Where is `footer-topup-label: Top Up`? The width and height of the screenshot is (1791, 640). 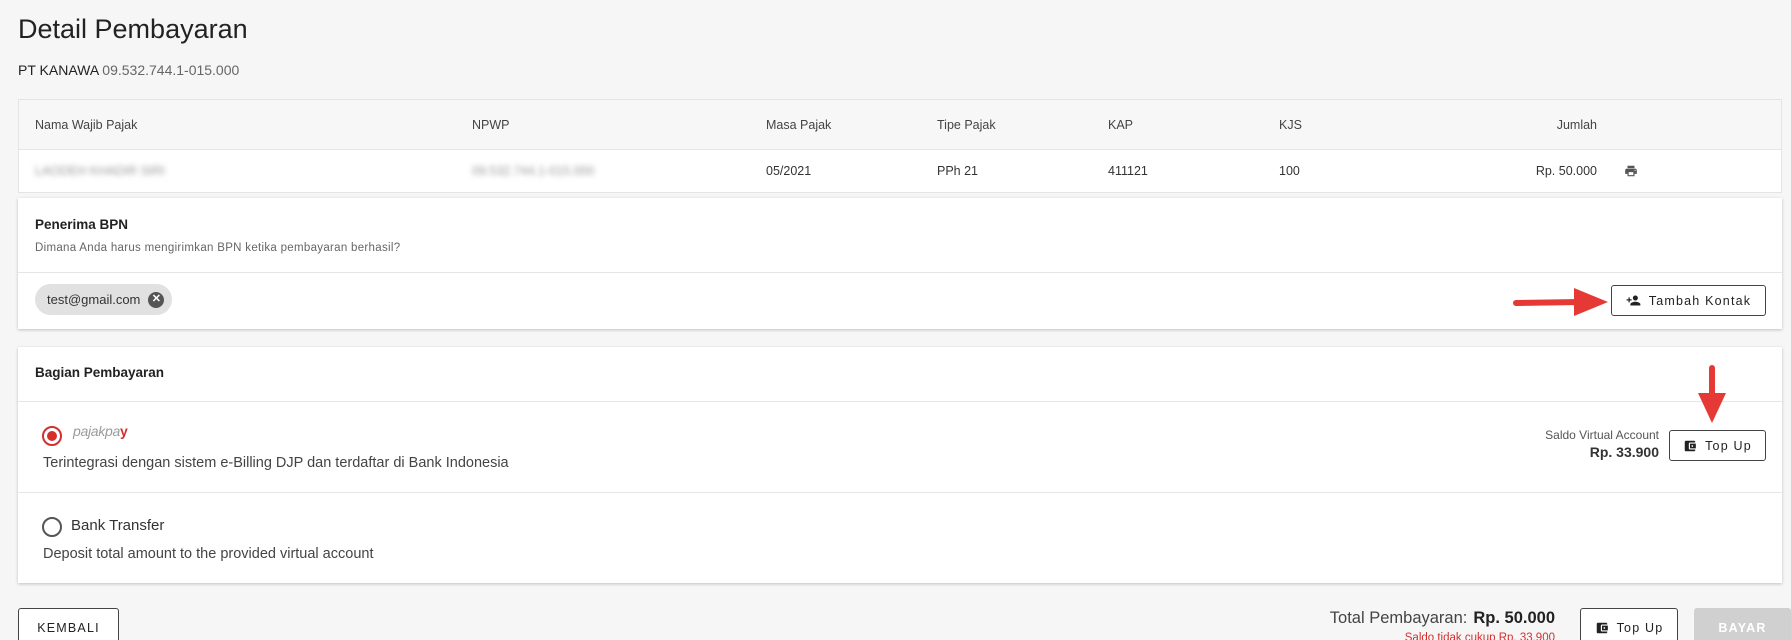 footer-topup-label: Top Up is located at coordinates (1640, 628).